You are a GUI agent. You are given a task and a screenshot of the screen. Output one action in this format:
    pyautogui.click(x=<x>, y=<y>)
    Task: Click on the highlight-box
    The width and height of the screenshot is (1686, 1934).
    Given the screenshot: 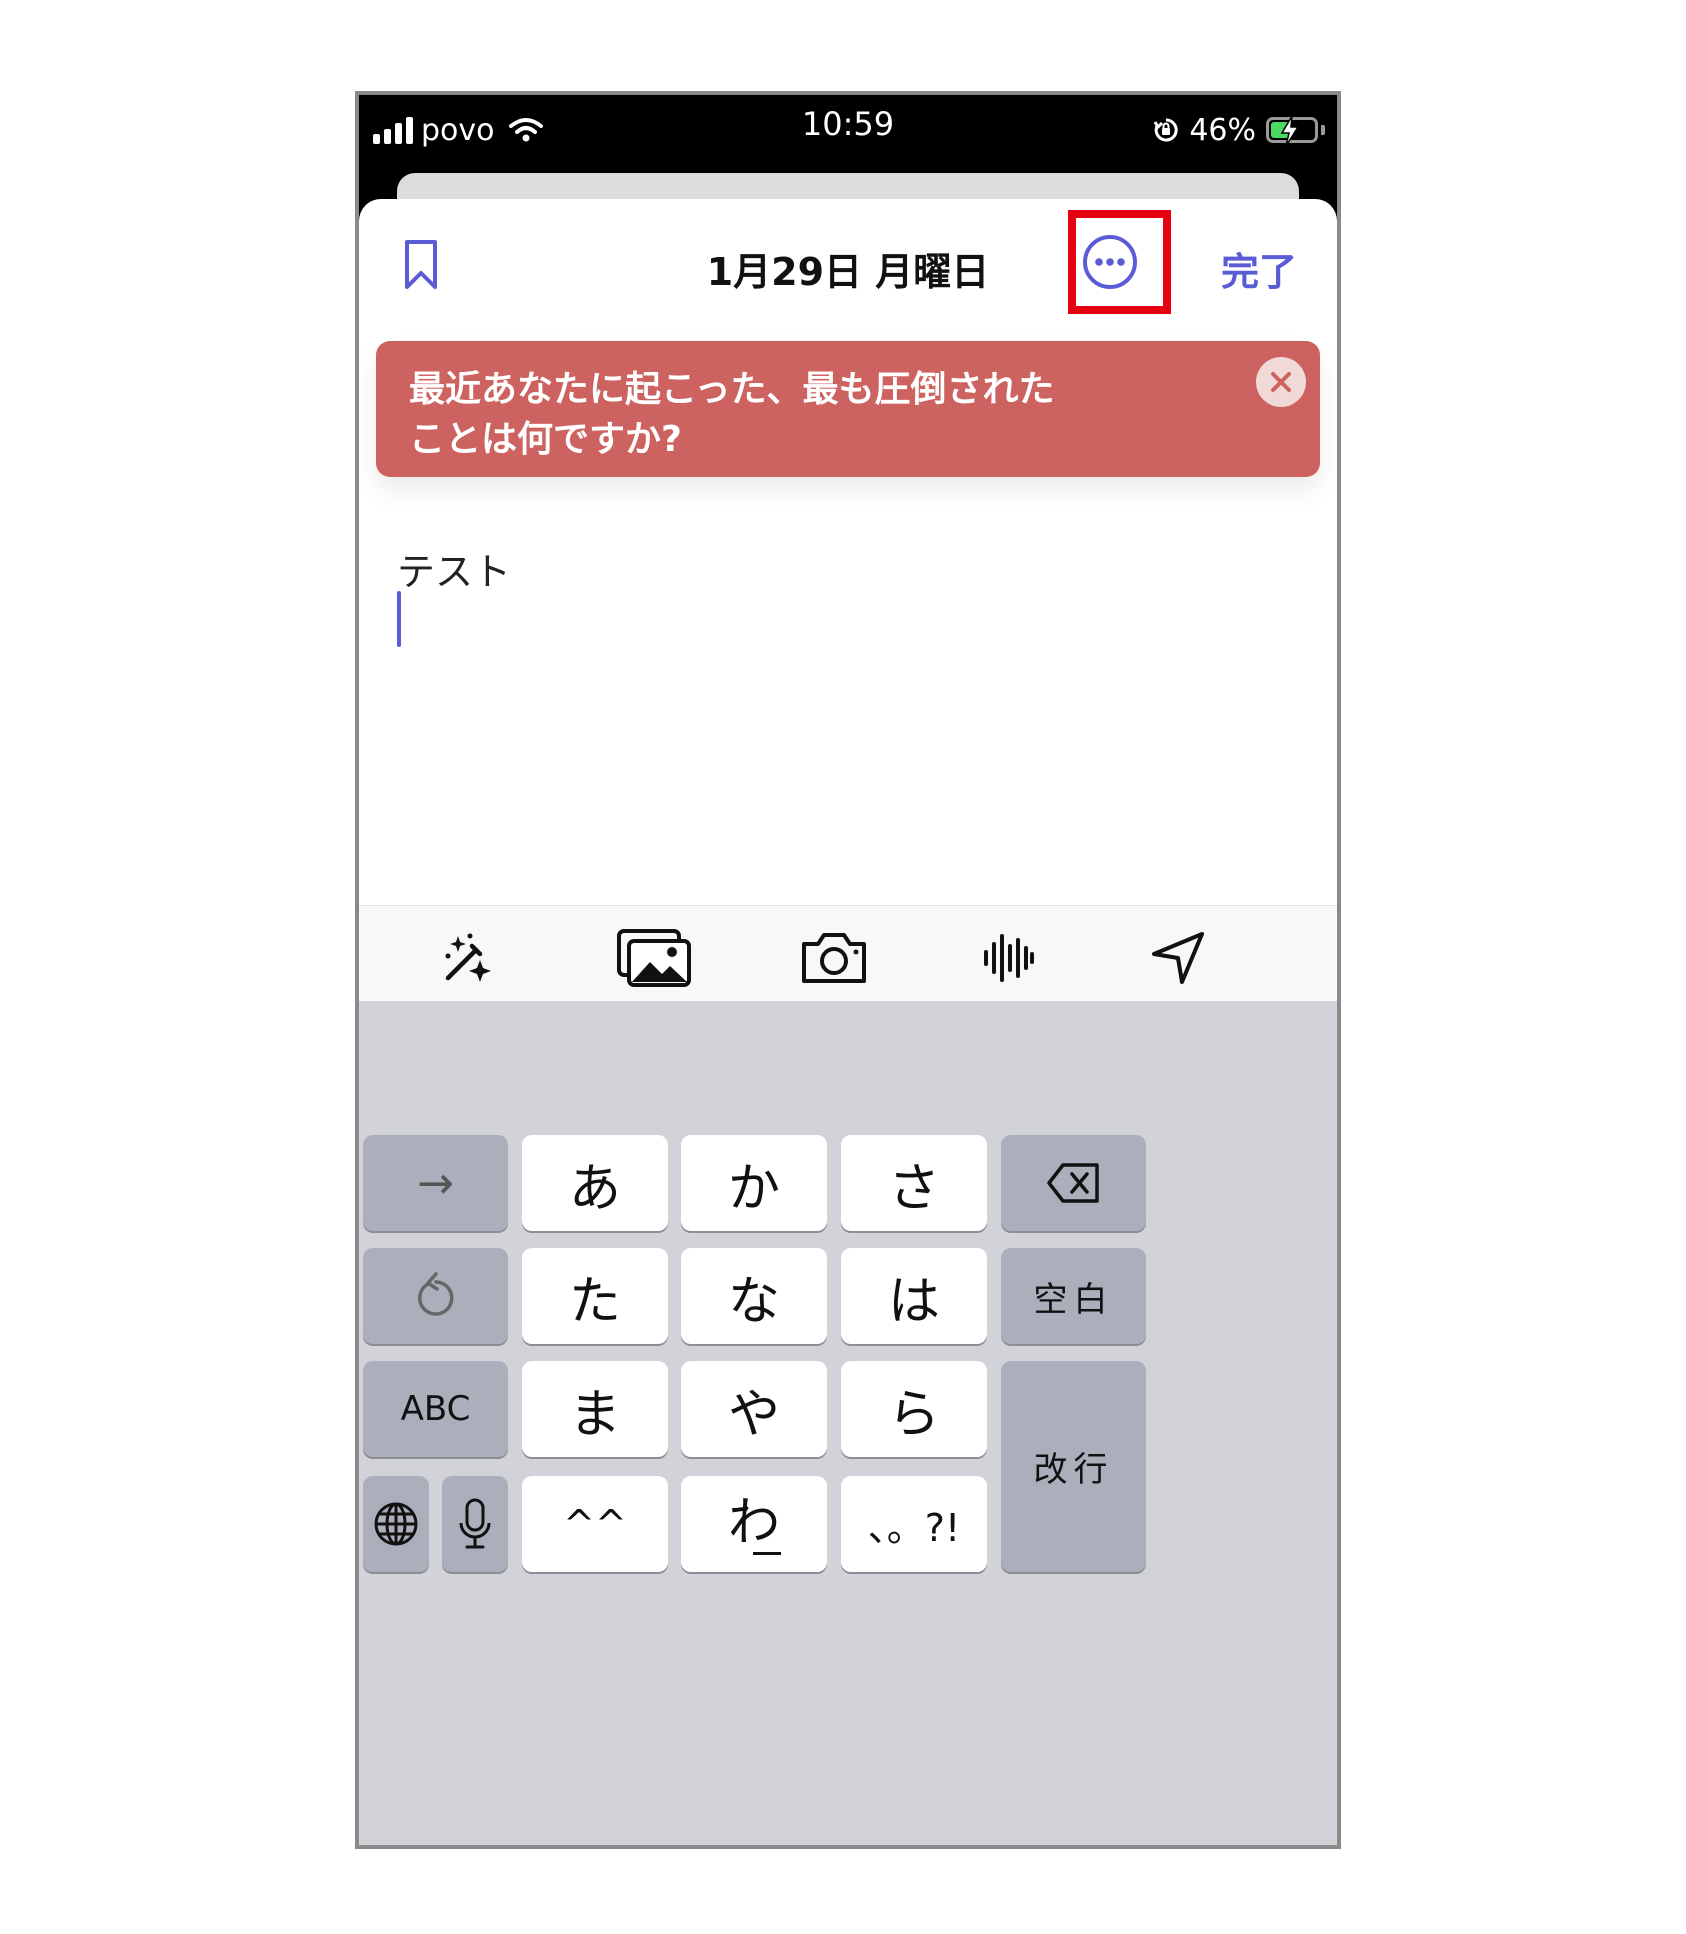 What is the action you would take?
    pyautogui.click(x=1119, y=262)
    